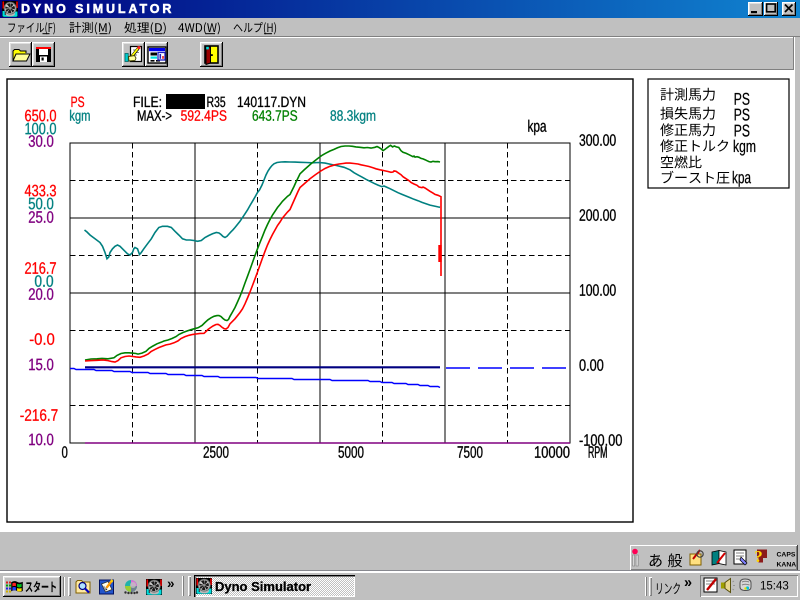 This screenshot has width=800, height=600. I want to click on svg-text: 15:43, so click(774, 587).